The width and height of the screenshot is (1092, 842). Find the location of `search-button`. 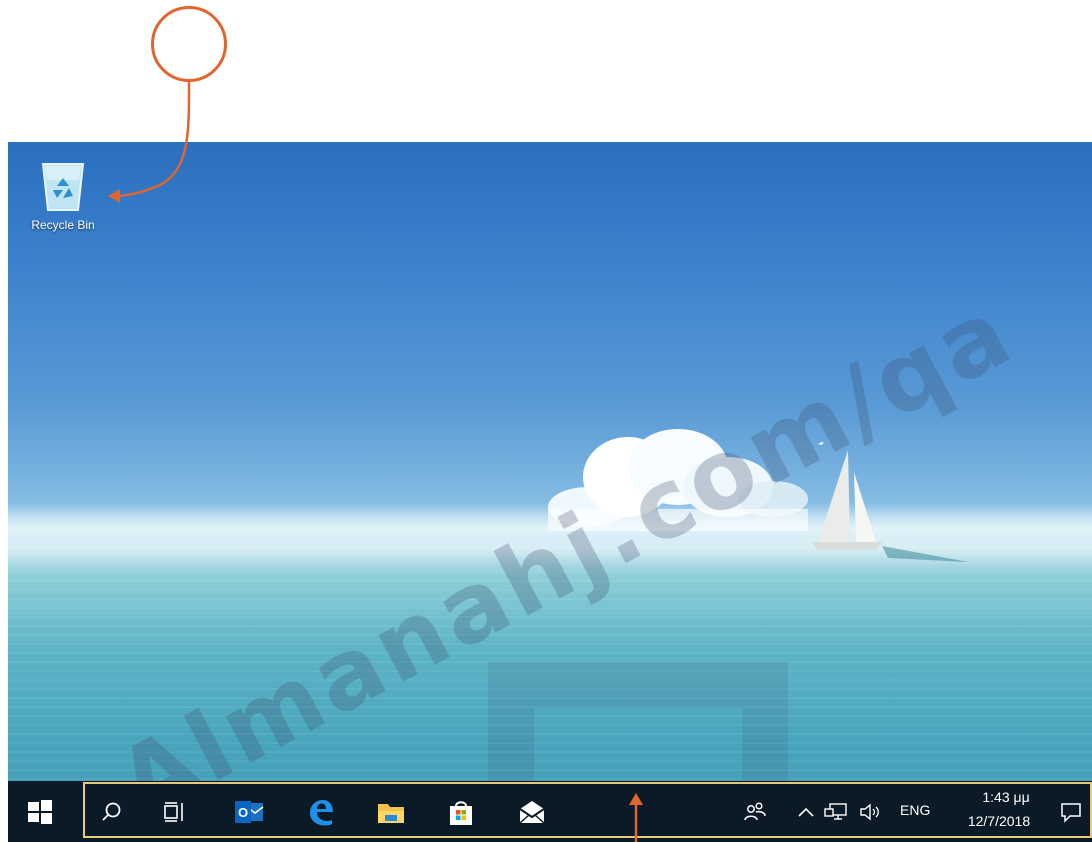

search-button is located at coordinates (111, 812).